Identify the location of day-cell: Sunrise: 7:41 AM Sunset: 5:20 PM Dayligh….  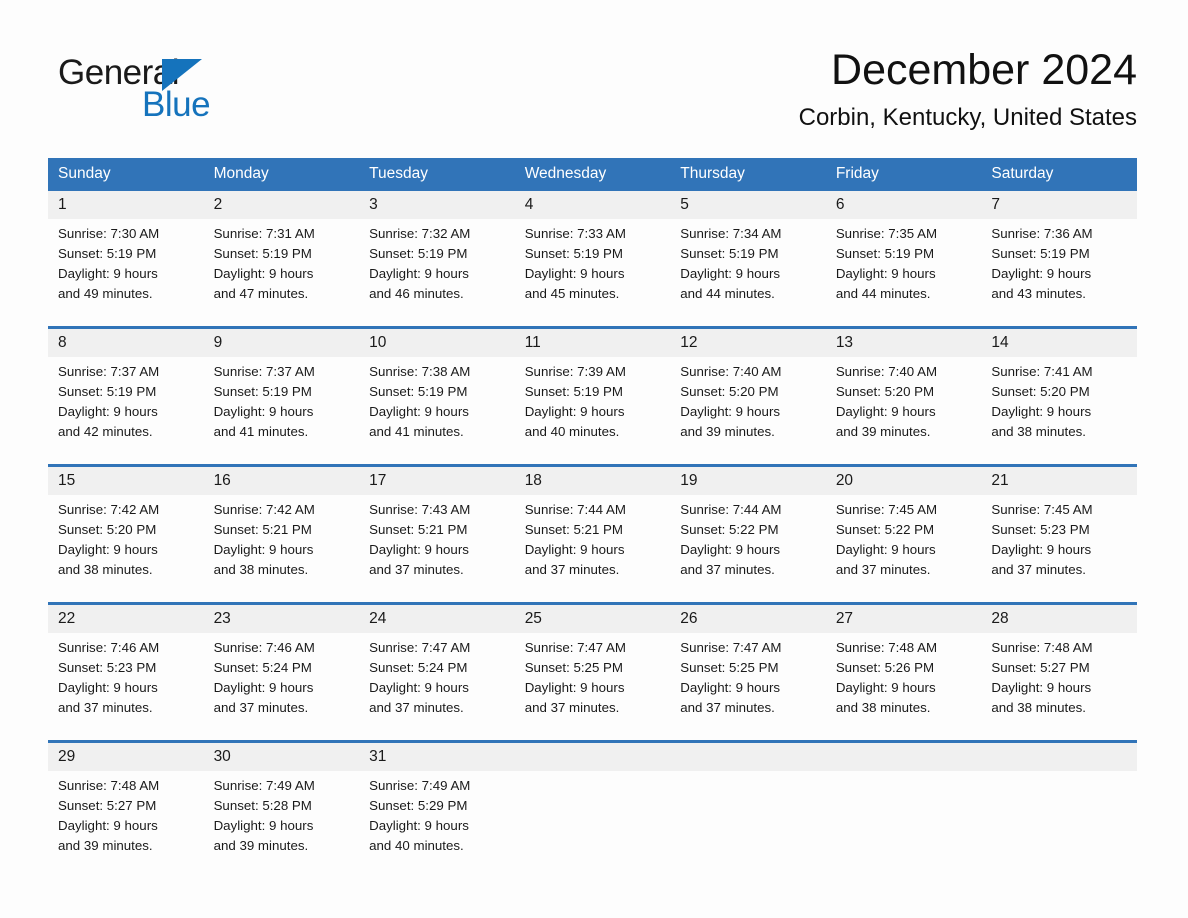
(1059, 404).